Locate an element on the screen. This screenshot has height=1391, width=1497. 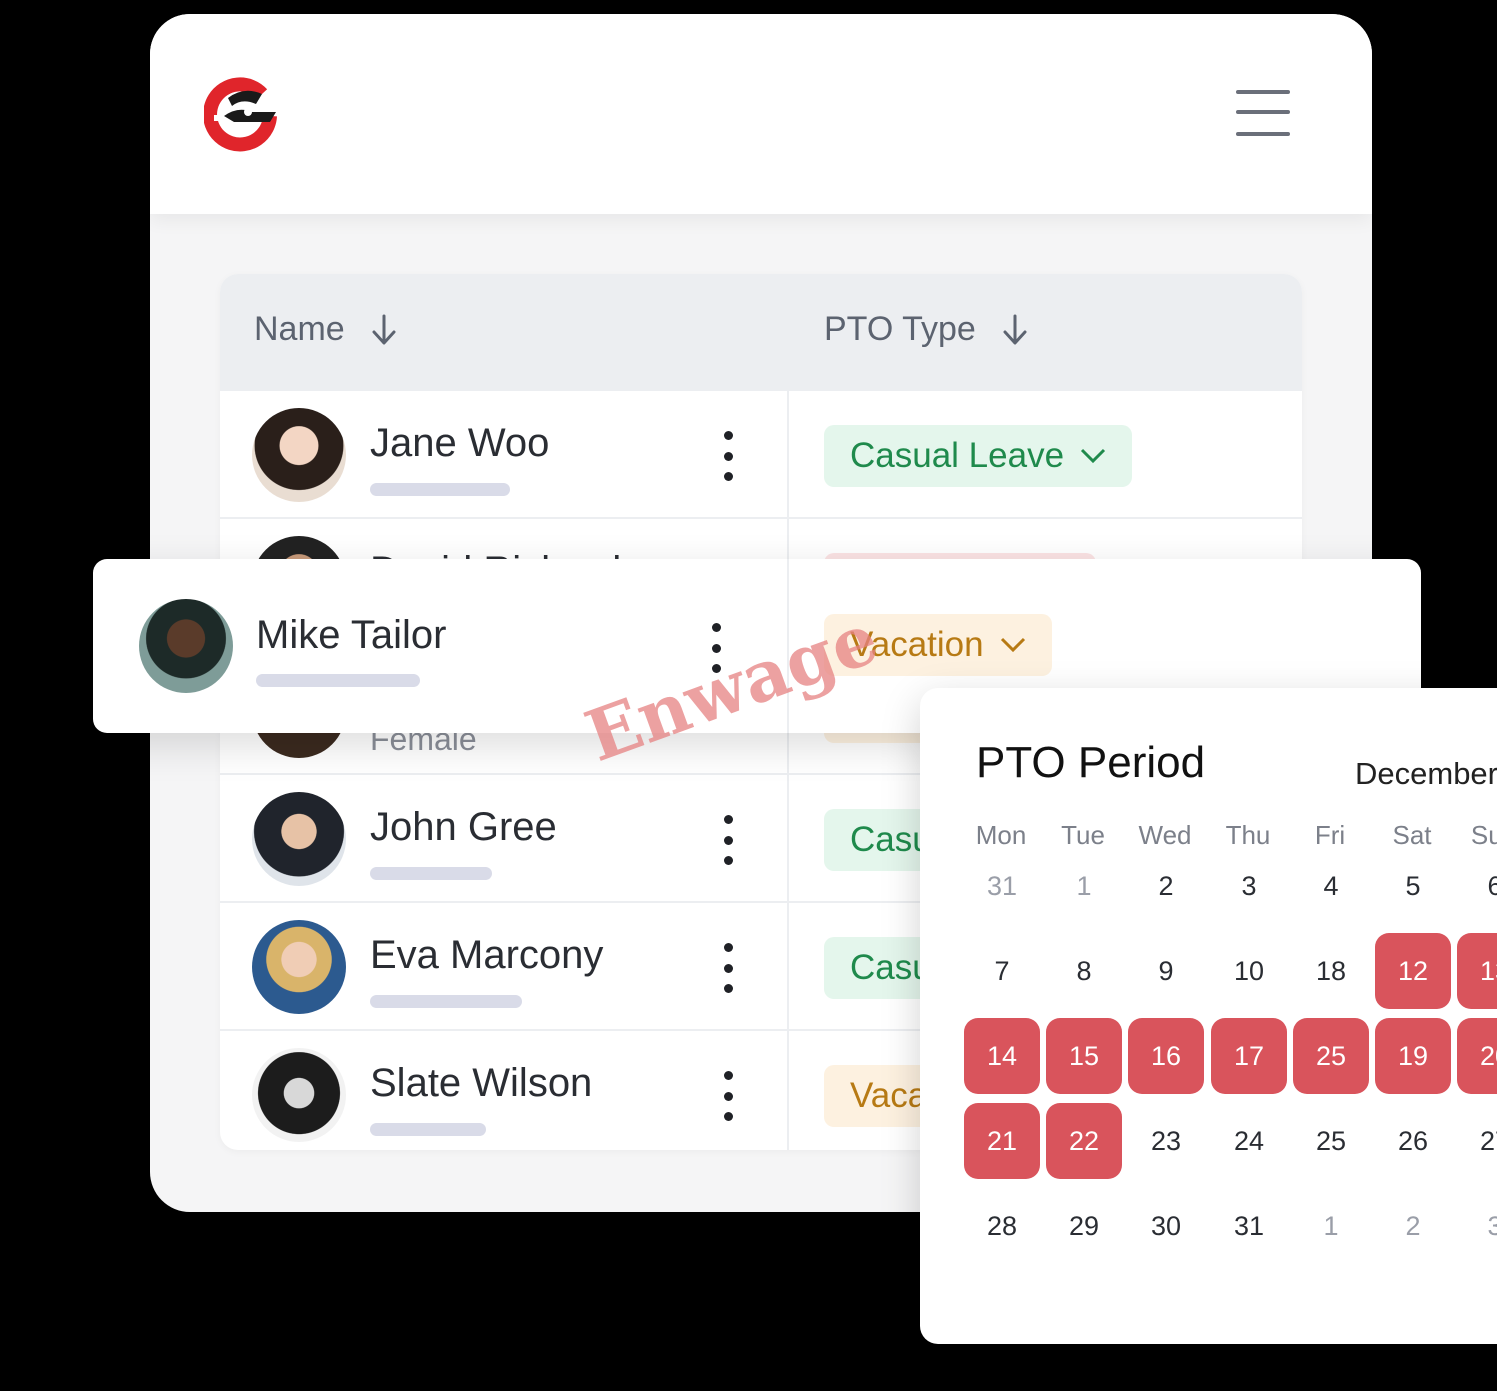
pto-type-dropdown: Casual Leave is located at coordinates (978, 456).